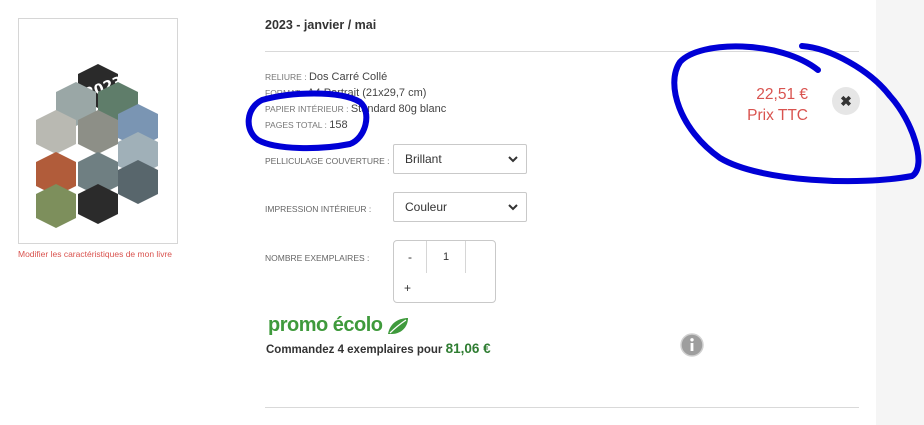 The image size is (924, 425). What do you see at coordinates (423, 159) in the screenshot?
I see `cover-finish-value: Brillant` at bounding box center [423, 159].